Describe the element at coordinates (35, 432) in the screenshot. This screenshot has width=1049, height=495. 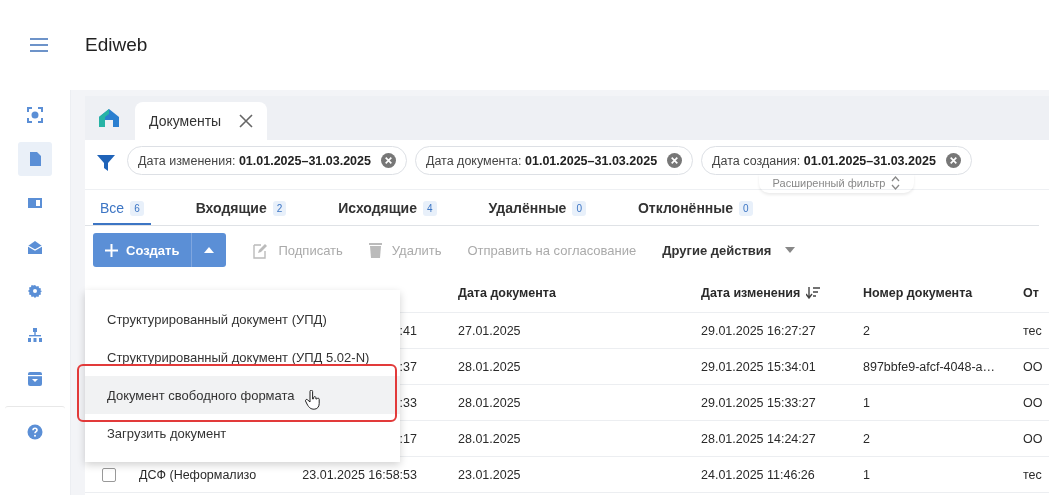
I see `help-icon` at that location.